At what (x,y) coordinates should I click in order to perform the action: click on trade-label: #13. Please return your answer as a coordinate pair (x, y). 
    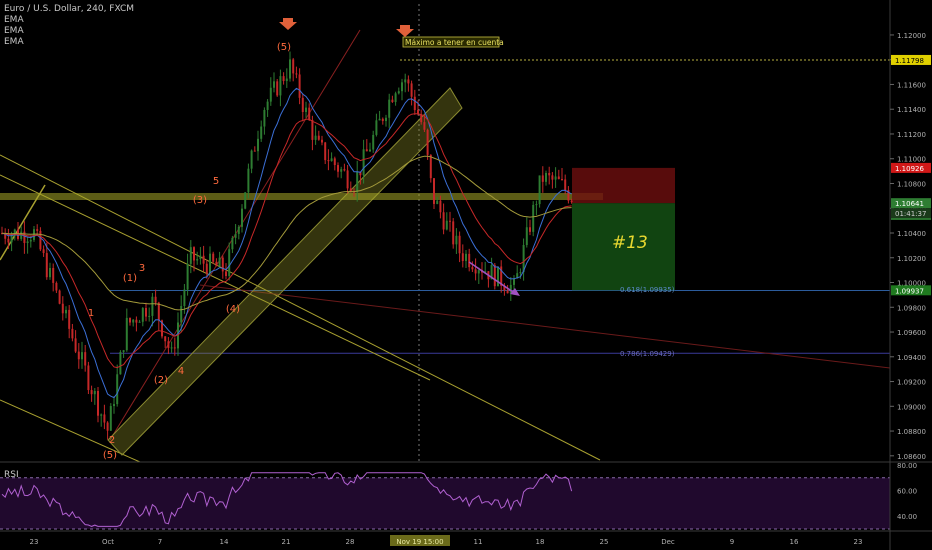
    Looking at the image, I should click on (630, 243).